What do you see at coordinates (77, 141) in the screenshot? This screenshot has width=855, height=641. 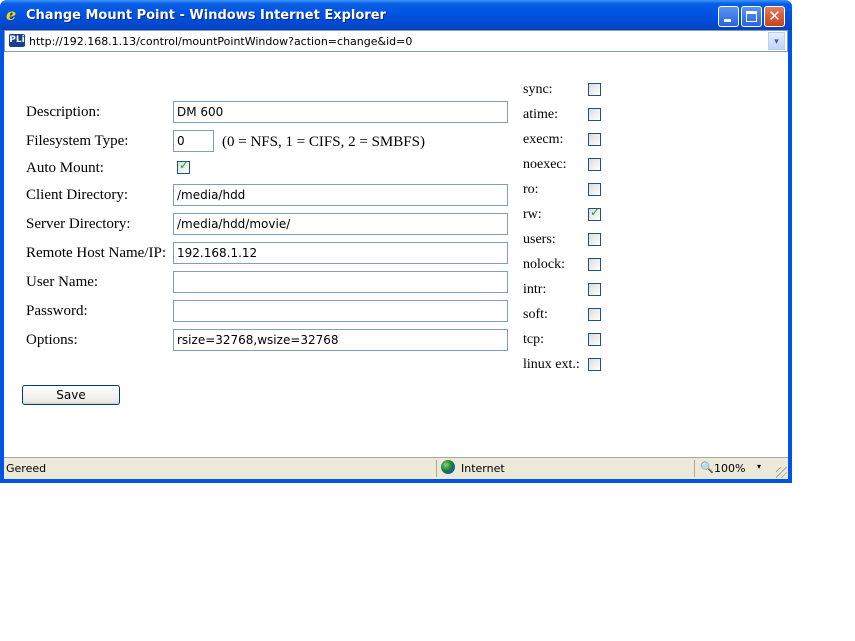 I see `filesystem-type-label: Filesystem Type:` at bounding box center [77, 141].